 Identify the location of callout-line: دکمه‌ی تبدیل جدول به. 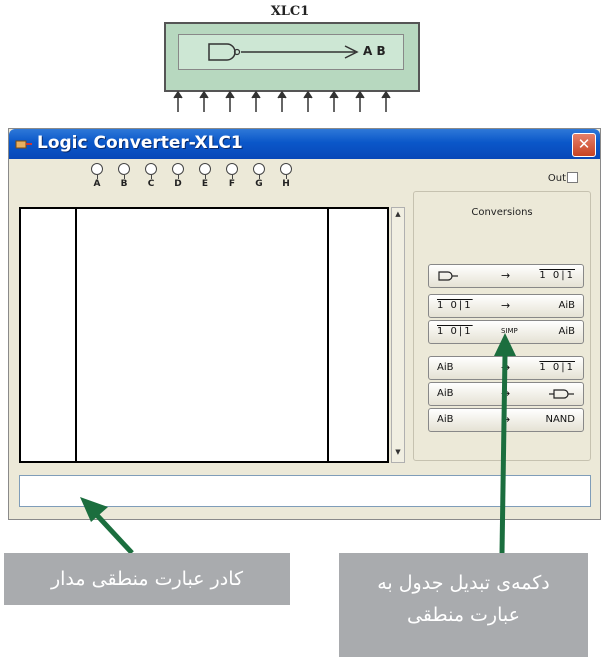
(463, 583).